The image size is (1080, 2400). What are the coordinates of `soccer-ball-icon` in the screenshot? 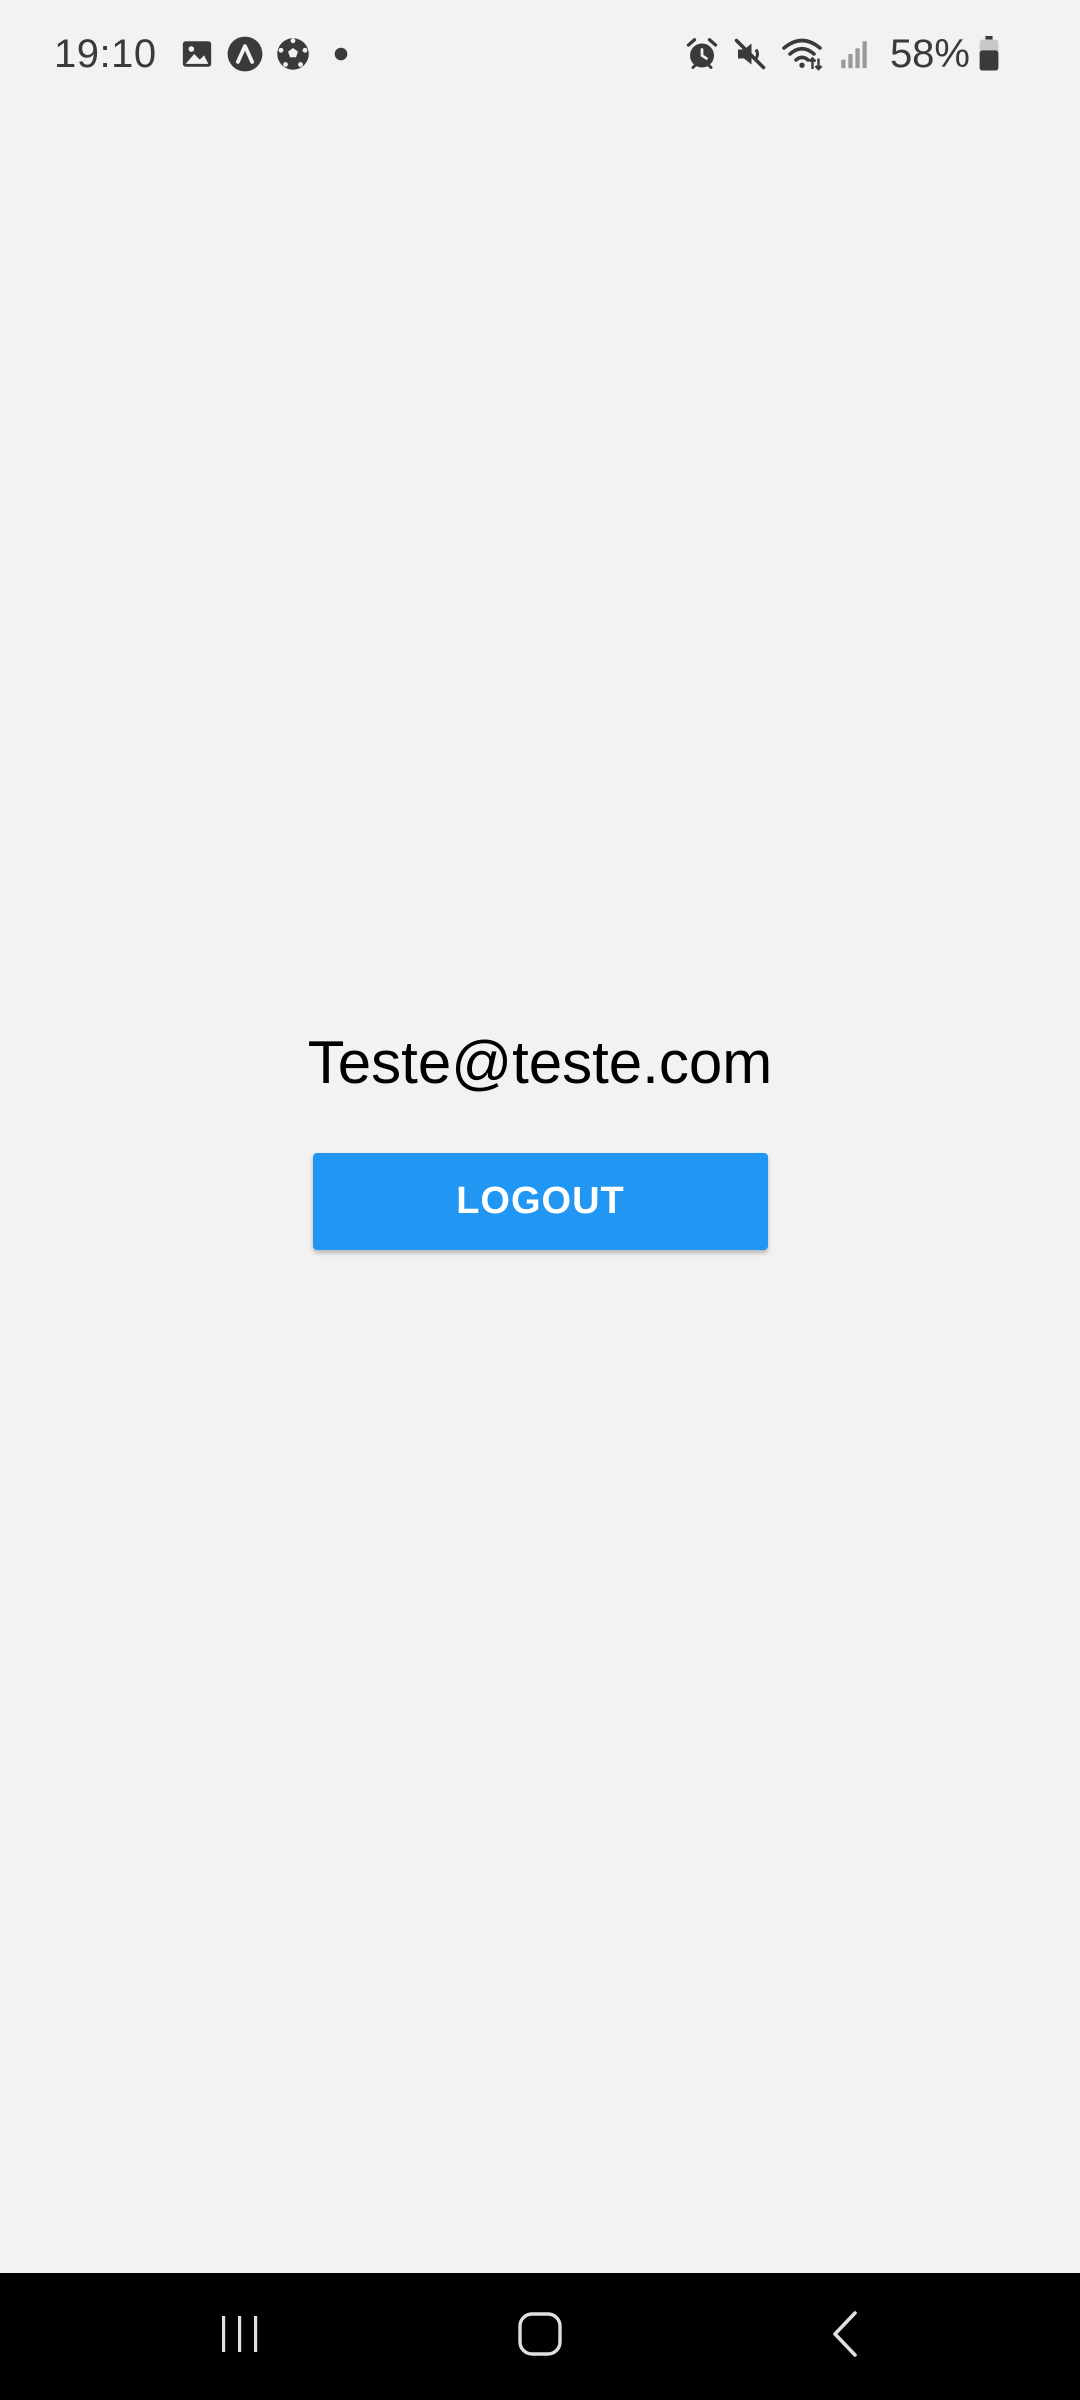 It's located at (293, 54).